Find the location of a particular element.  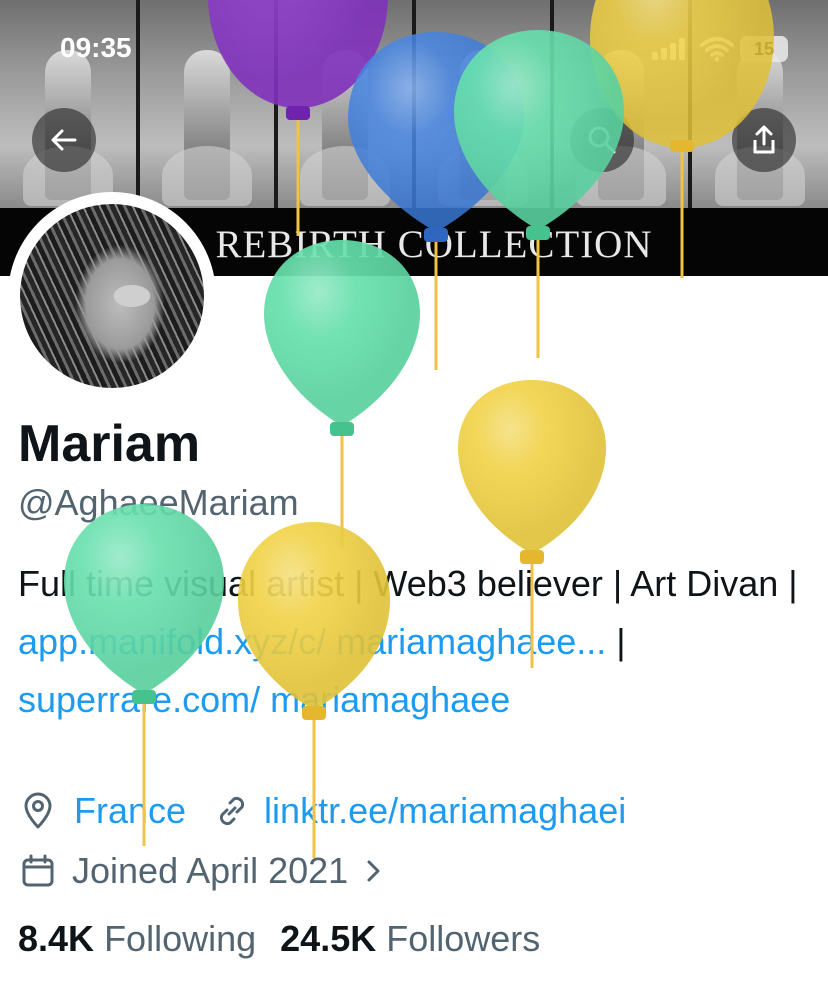

share-button is located at coordinates (764, 140).